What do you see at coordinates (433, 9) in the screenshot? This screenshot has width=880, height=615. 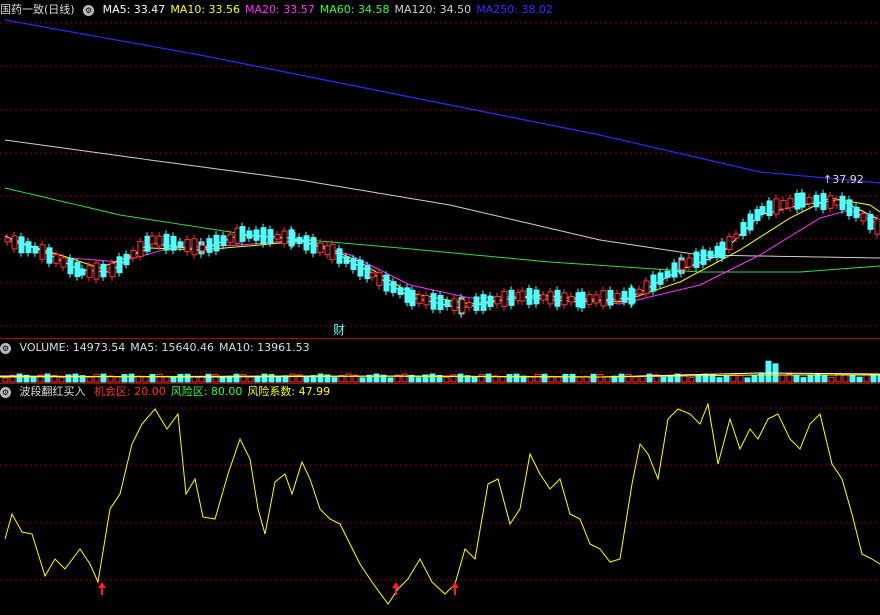 I see `indicator-label: MA120: 34.50` at bounding box center [433, 9].